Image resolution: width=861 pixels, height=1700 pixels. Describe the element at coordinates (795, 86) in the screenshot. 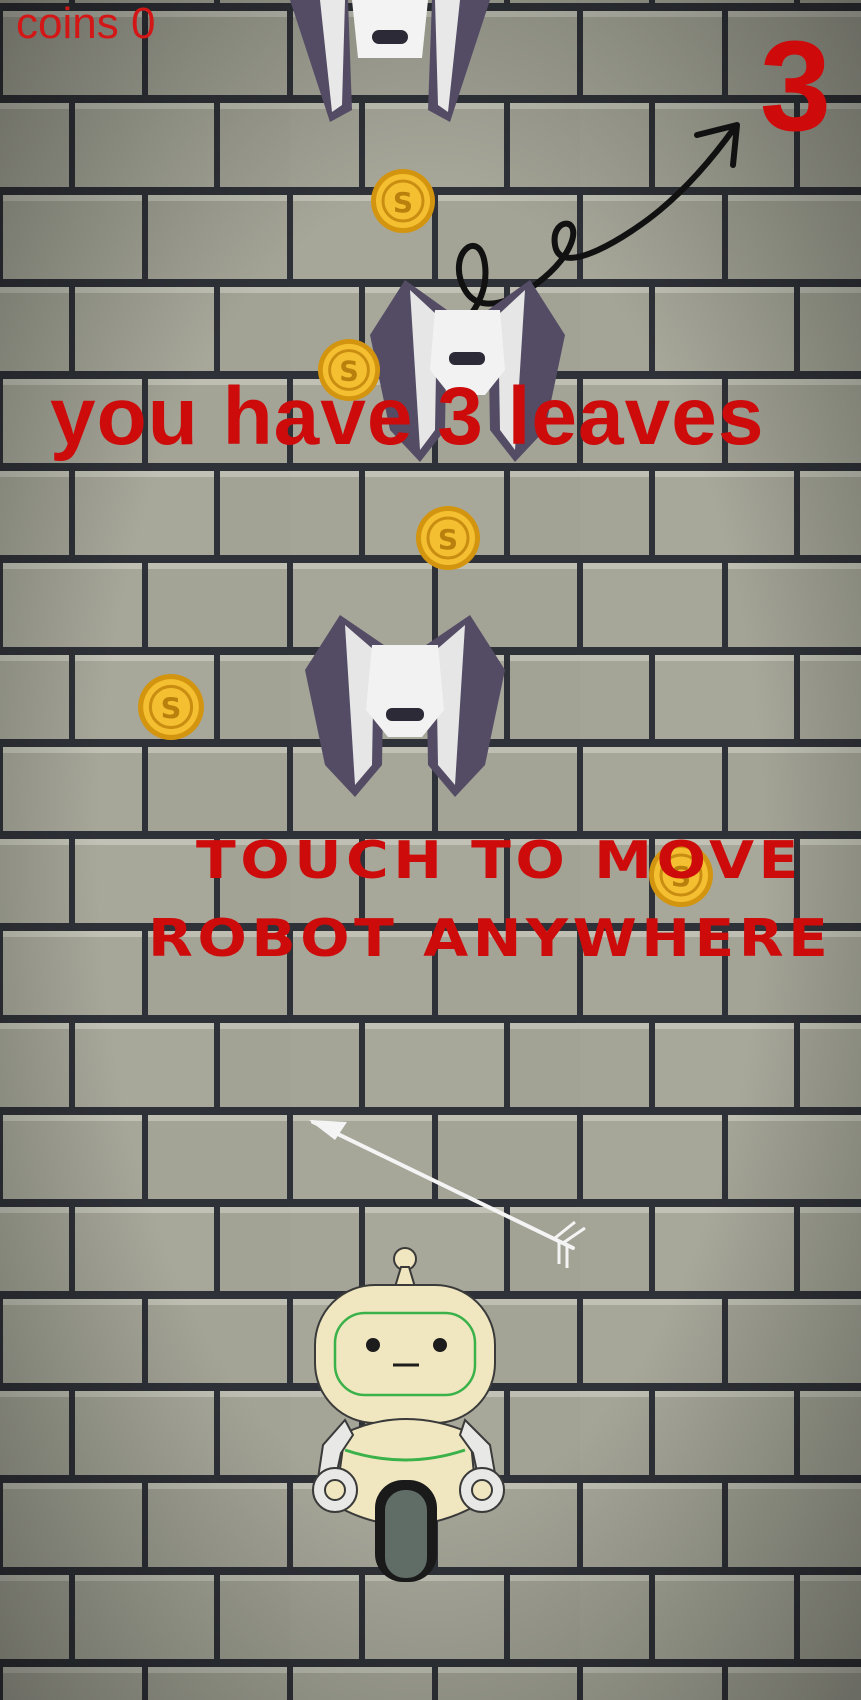

I see `lives-counter: 3` at that location.